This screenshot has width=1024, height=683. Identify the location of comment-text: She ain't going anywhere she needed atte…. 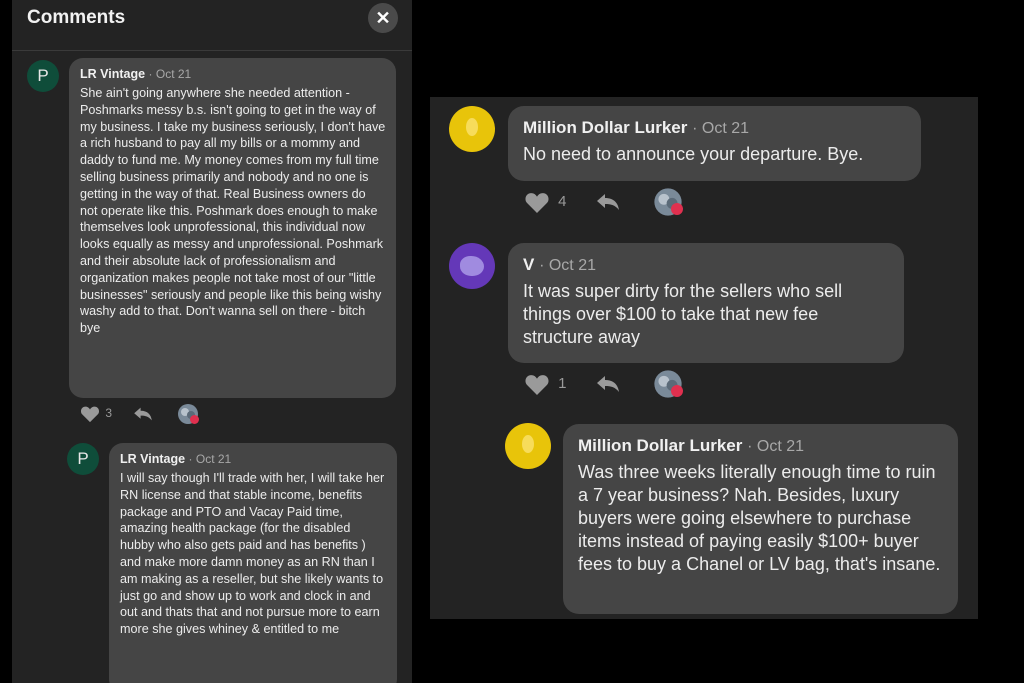
(233, 211).